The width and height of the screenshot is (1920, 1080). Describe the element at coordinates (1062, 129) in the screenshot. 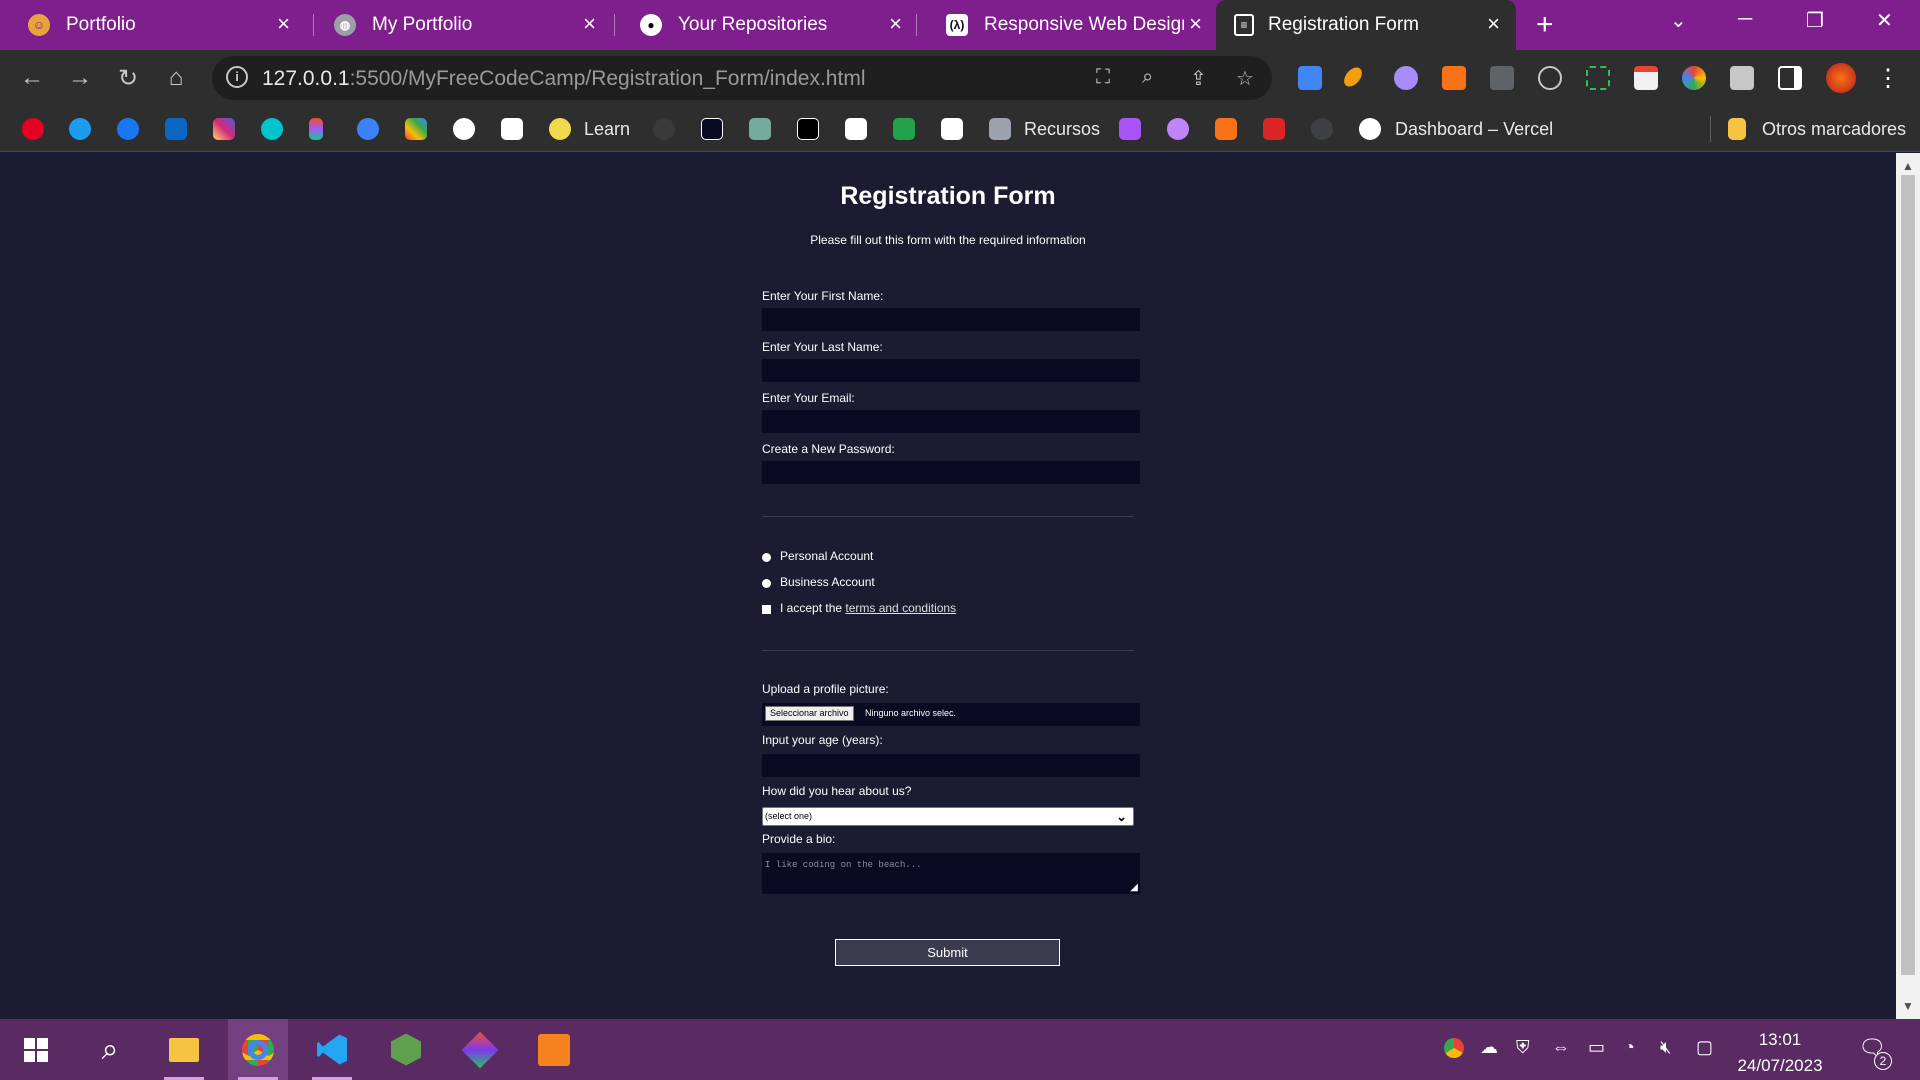

I see `bookmark-recursos: Recursos` at that location.